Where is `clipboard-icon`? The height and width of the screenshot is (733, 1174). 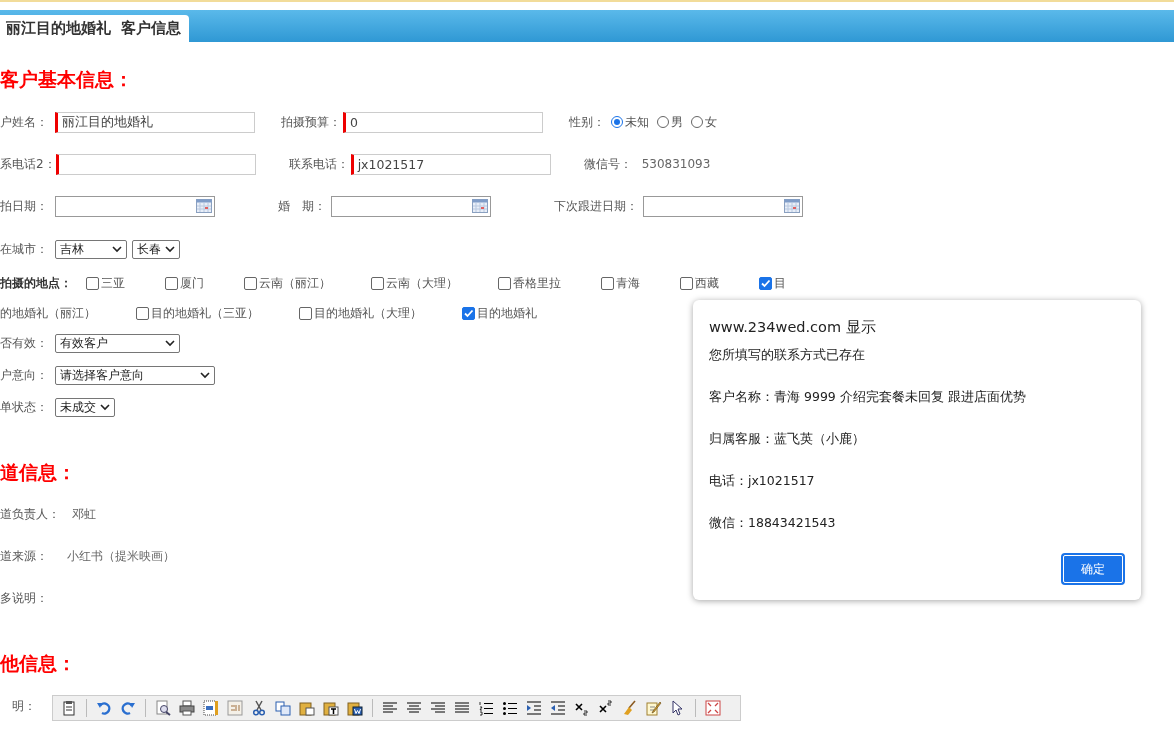
clipboard-icon is located at coordinates (69, 708).